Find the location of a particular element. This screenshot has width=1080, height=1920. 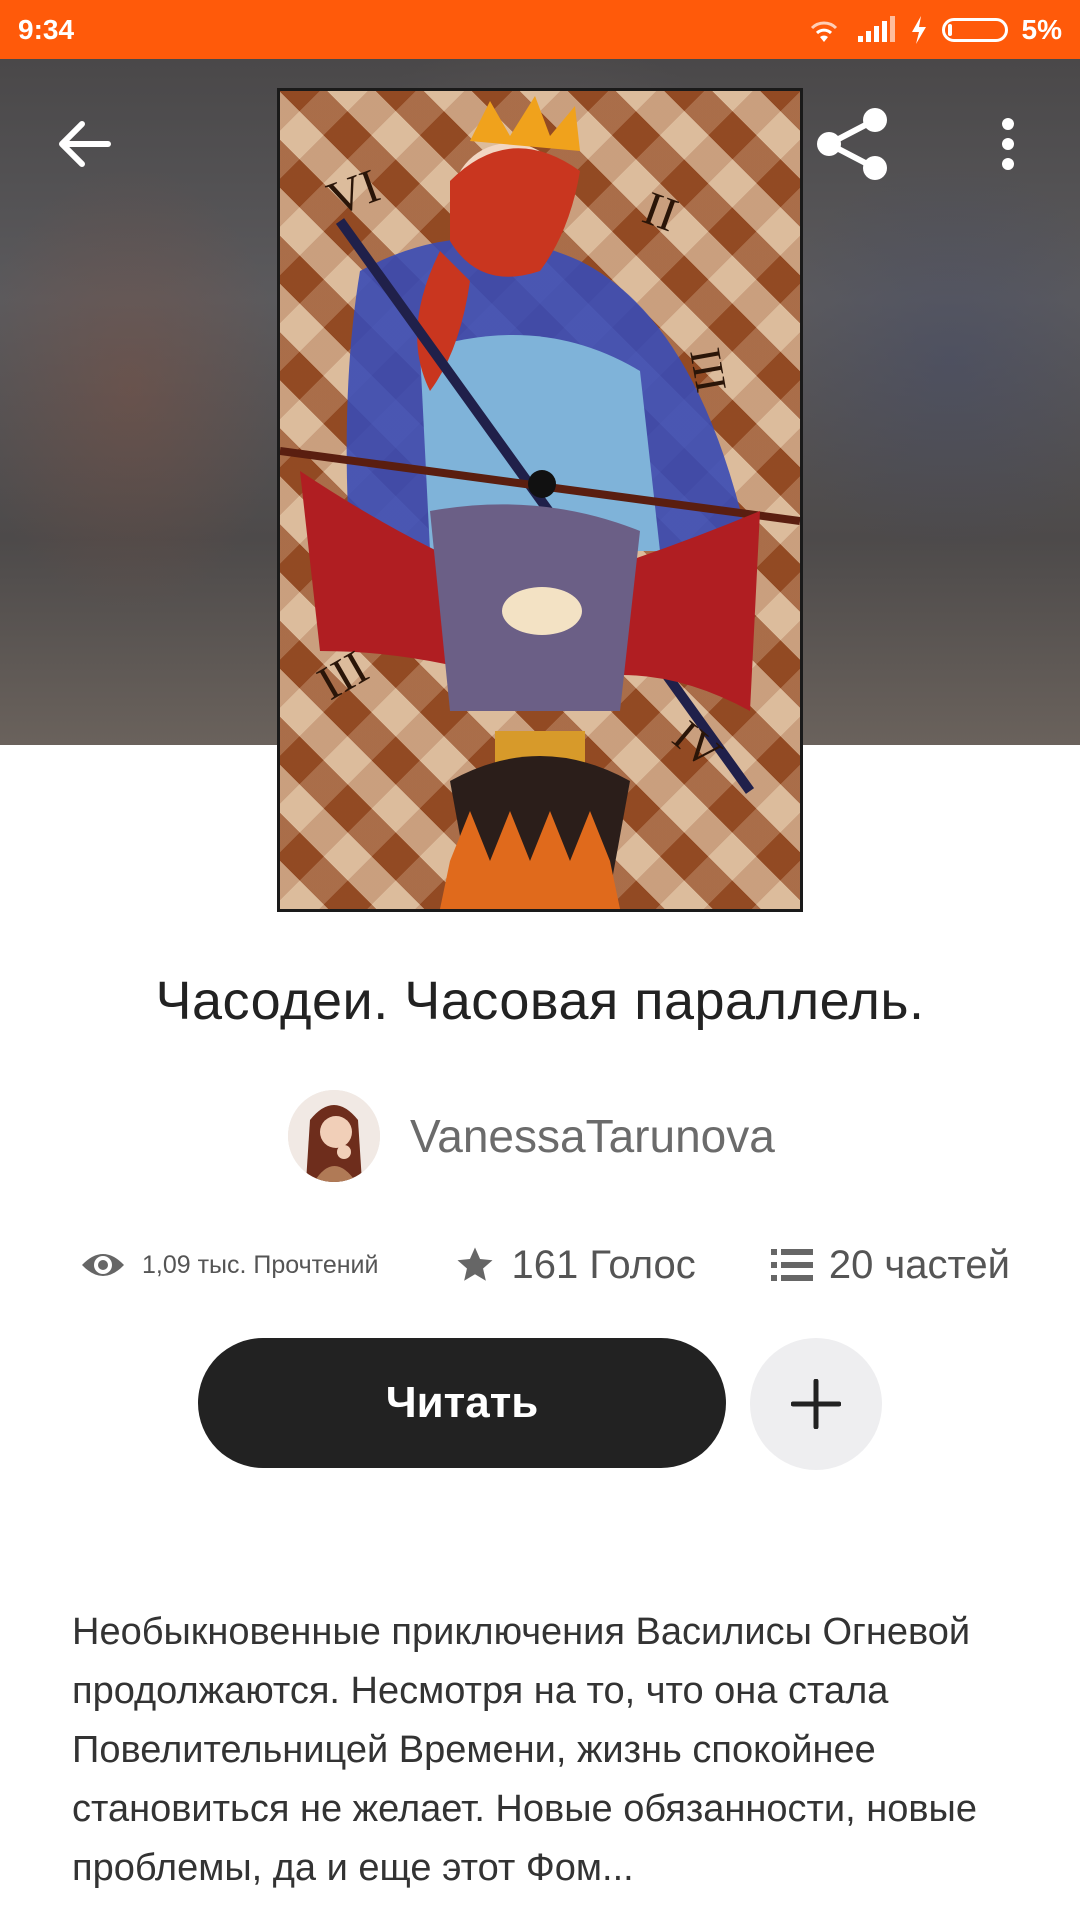

share-icon is located at coordinates (852, 144).